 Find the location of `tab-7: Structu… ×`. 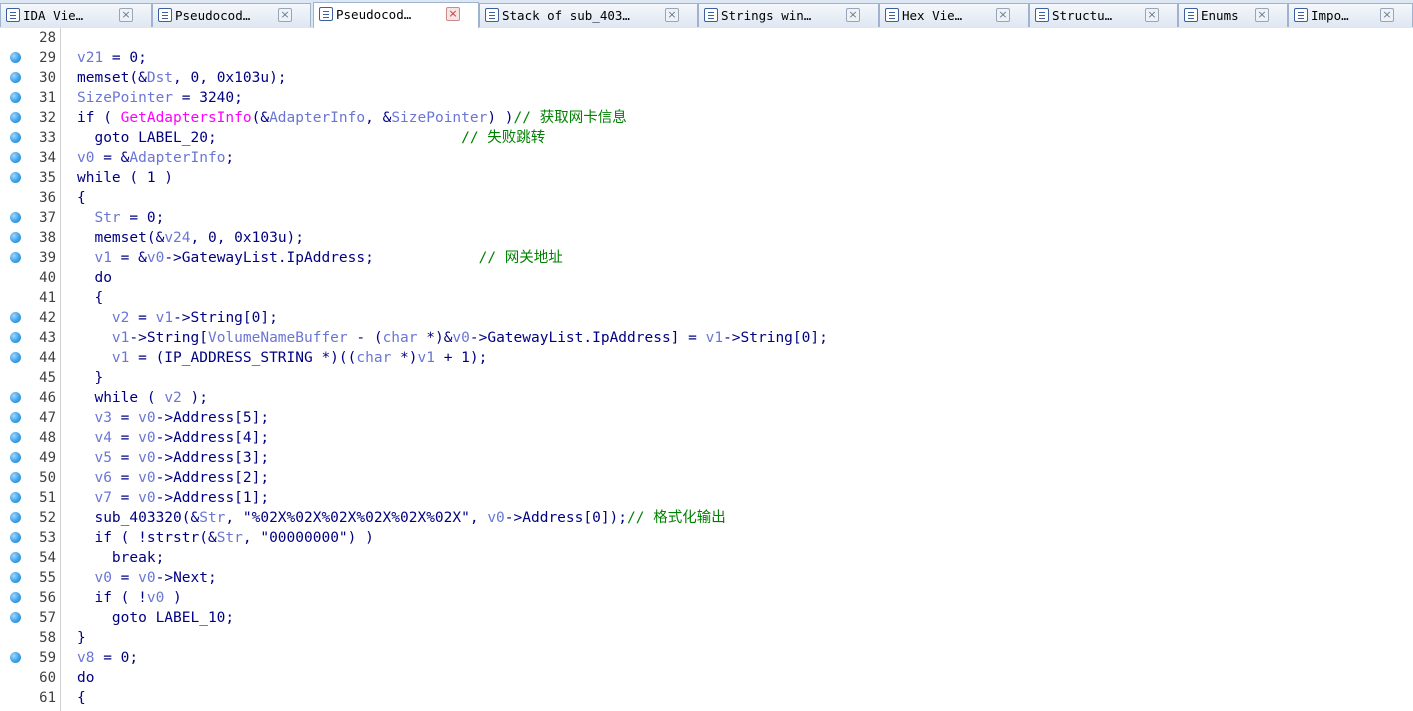

tab-7: Structu… × is located at coordinates (1103, 15).